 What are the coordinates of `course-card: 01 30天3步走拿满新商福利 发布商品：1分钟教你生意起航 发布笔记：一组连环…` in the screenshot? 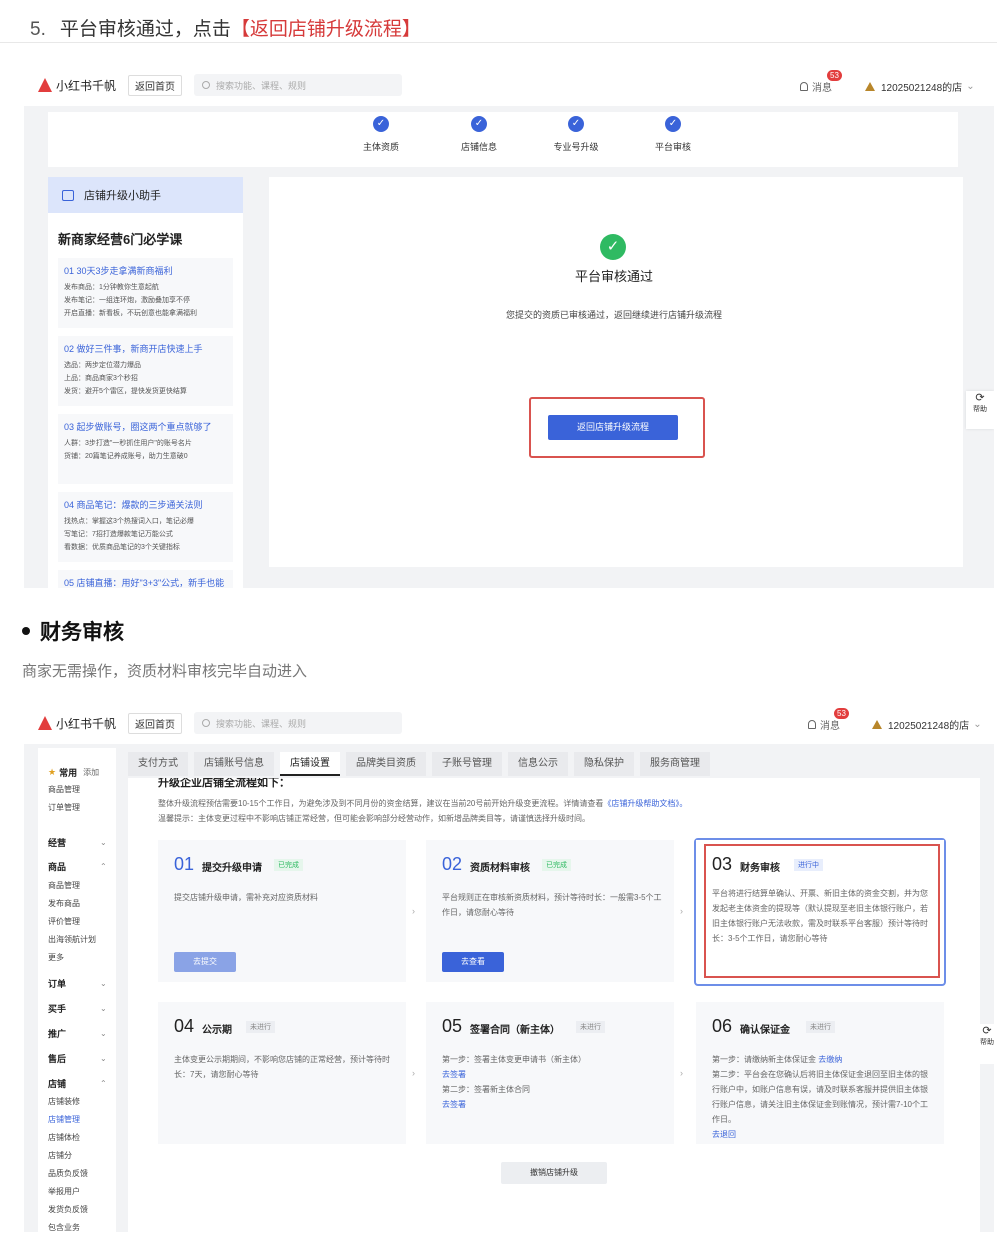 It's located at (145, 293).